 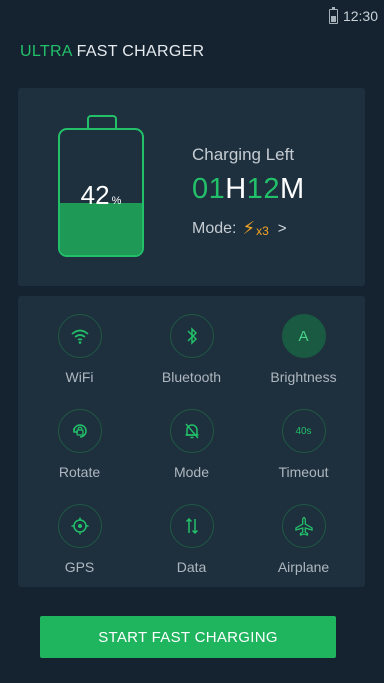 I want to click on battery-level: 42%, so click(x=101, y=198).